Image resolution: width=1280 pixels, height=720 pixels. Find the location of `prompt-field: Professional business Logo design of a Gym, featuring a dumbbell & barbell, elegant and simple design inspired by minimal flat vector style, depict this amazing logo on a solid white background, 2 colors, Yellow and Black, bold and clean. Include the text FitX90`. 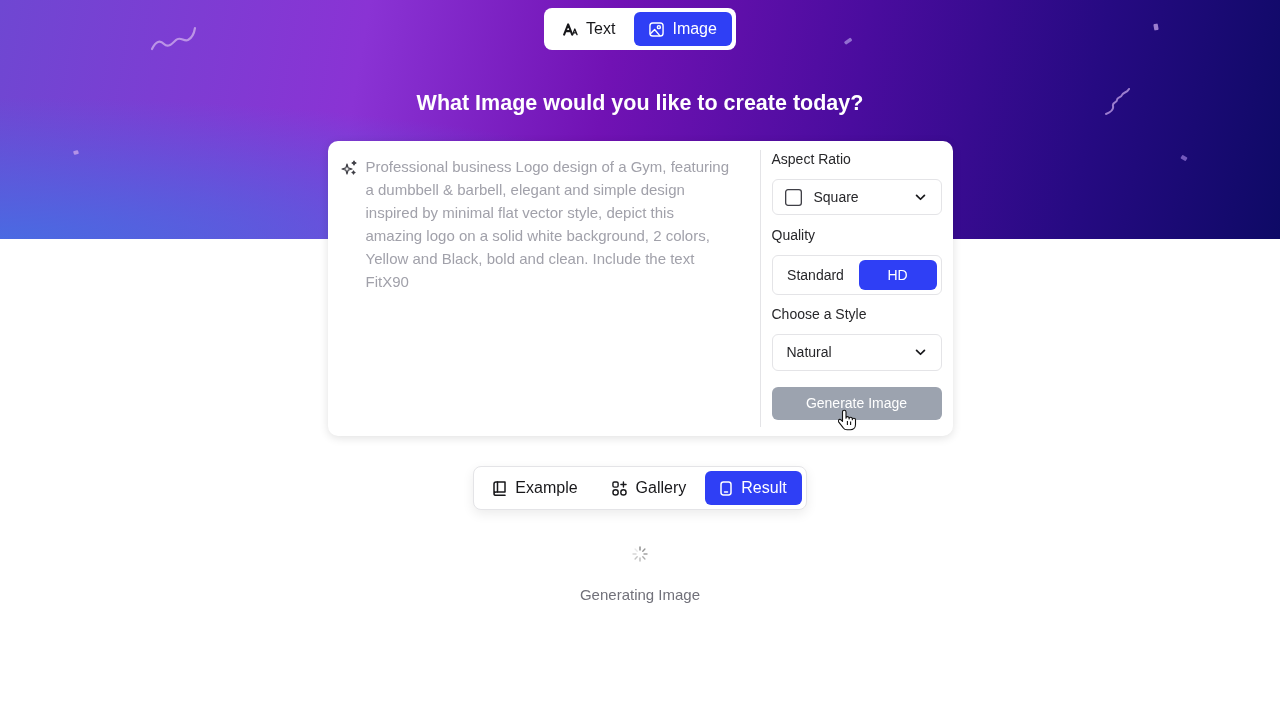

prompt-field: Professional business Logo design of a Gym, featuring a dumbbell & barbell, elegant and simple design inspired by minimal flat vector style, depict this amazing logo on a solid white background, 2 colors, Yellow and Black, bold and clean. Include the text FitX90 is located at coordinates (548, 290).